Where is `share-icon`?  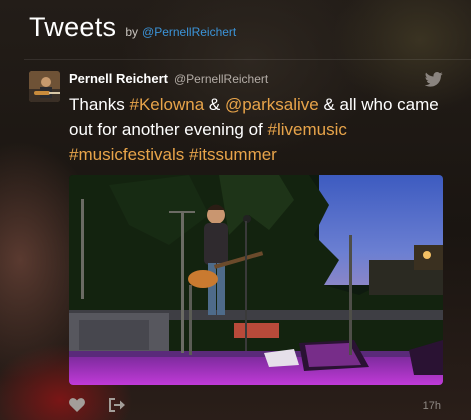
share-icon is located at coordinates (117, 405).